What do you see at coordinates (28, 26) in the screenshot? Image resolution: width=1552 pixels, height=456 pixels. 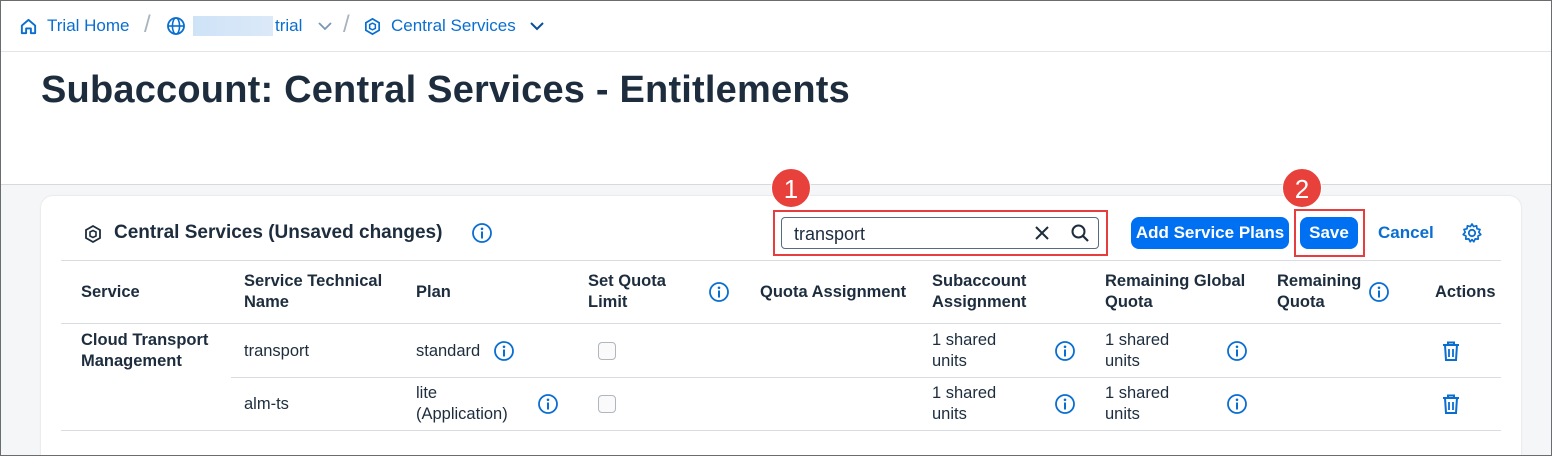 I see `home-icon` at bounding box center [28, 26].